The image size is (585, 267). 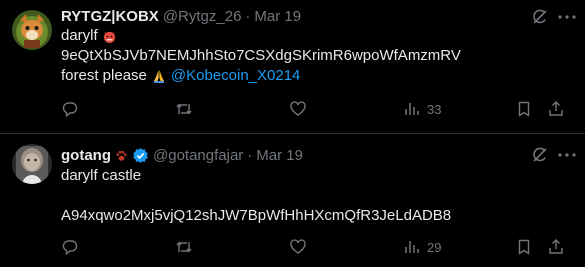 What do you see at coordinates (317, 247) in the screenshot?
I see `action-bar: 29` at bounding box center [317, 247].